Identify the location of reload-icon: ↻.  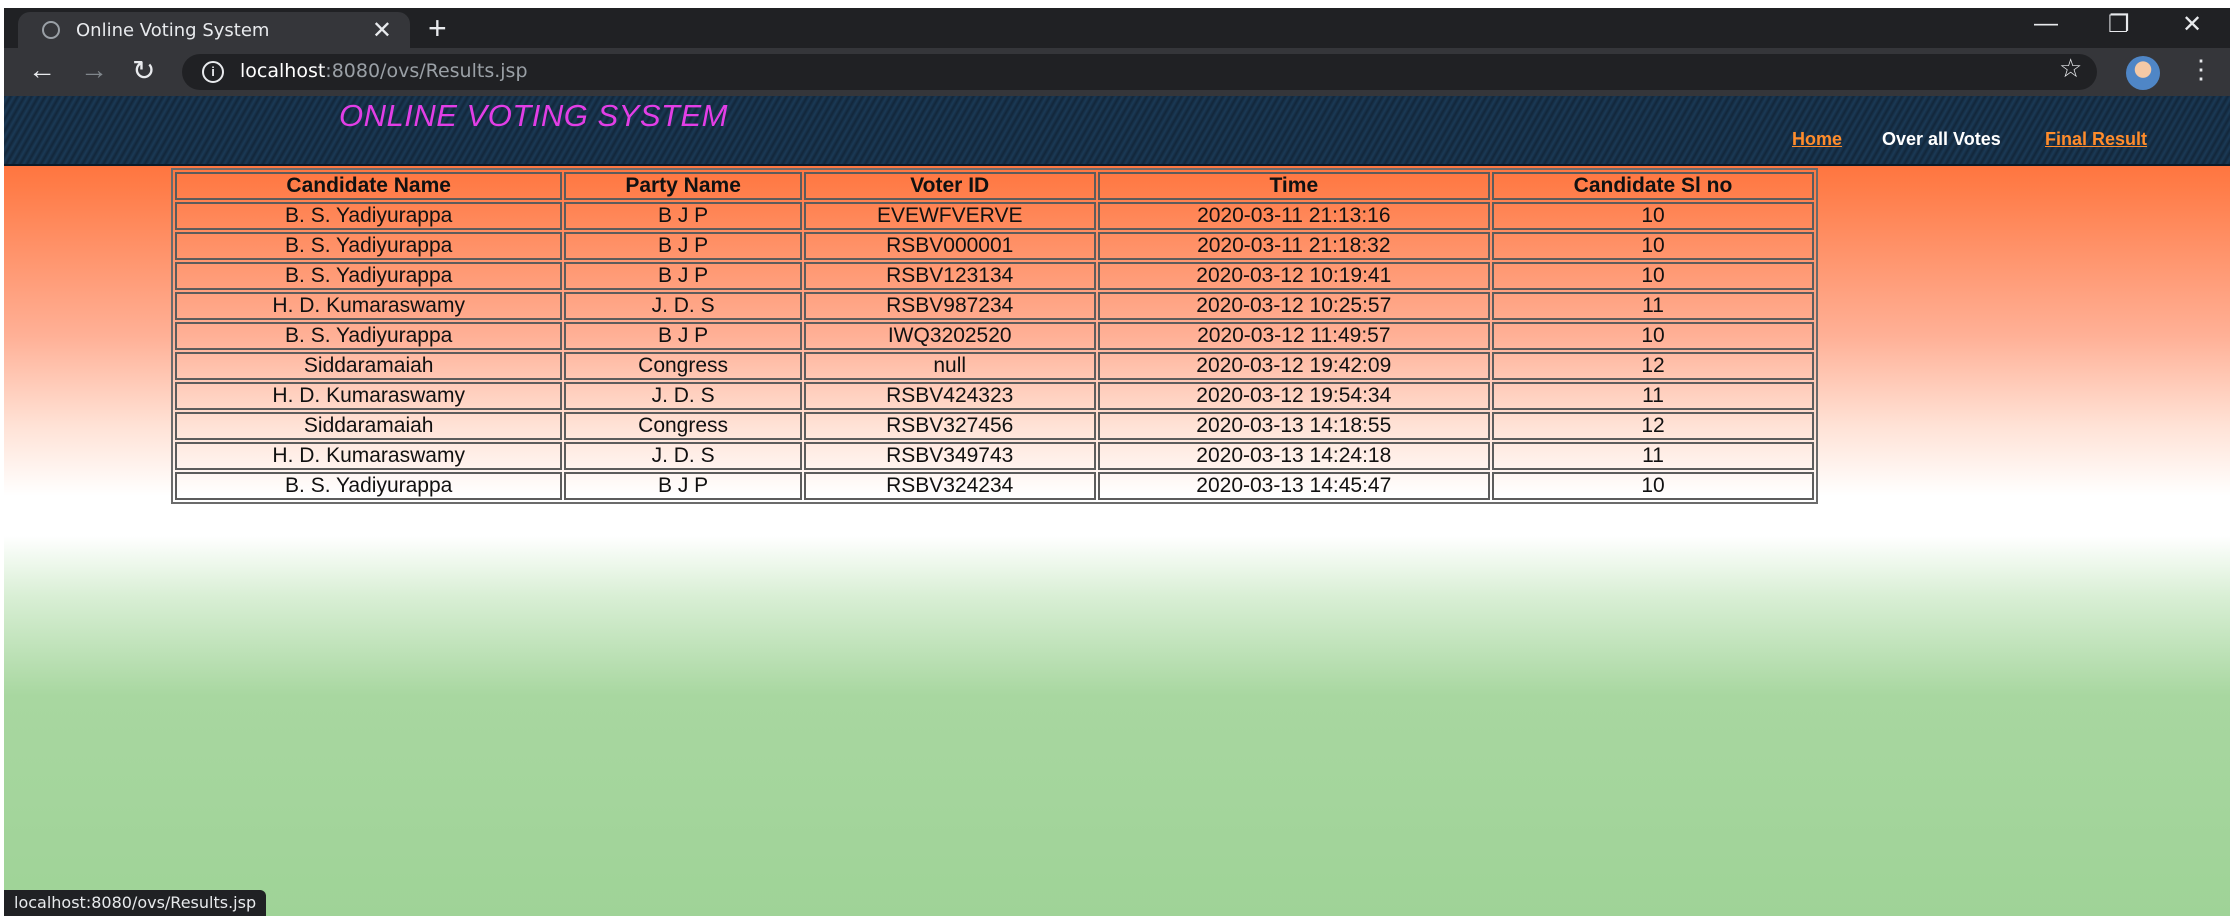
(143, 70).